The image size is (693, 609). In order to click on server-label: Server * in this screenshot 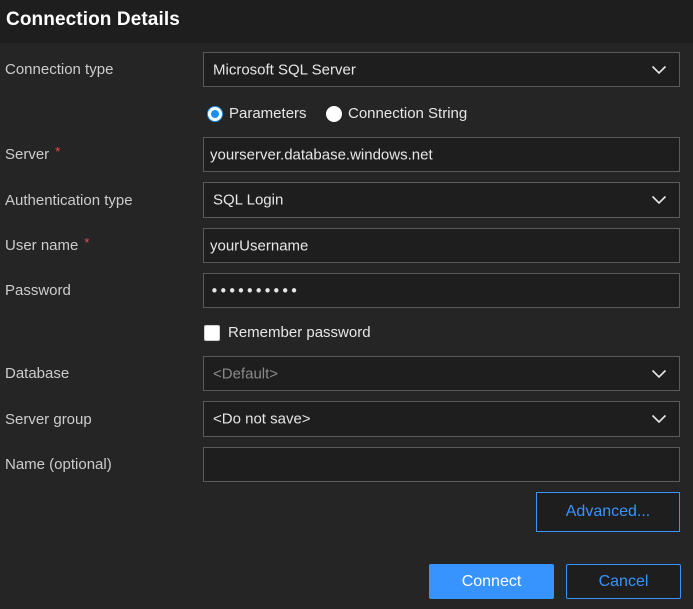, I will do `click(33, 153)`.